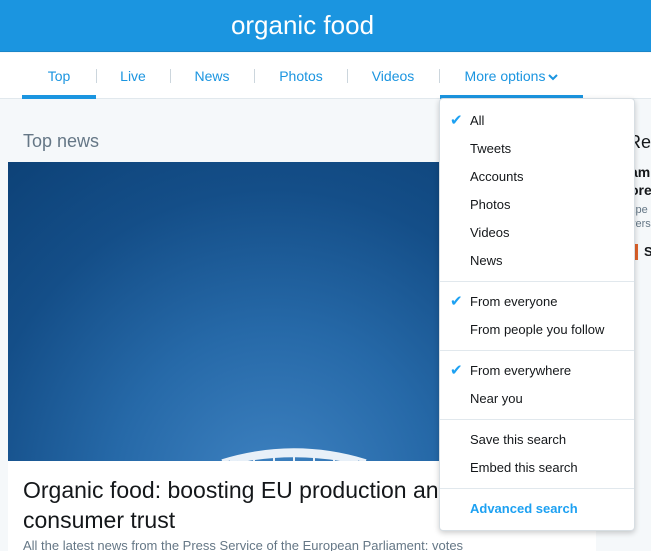 This screenshot has height=551, width=651. What do you see at coordinates (491, 148) in the screenshot?
I see `menu-item-label: Tweets` at bounding box center [491, 148].